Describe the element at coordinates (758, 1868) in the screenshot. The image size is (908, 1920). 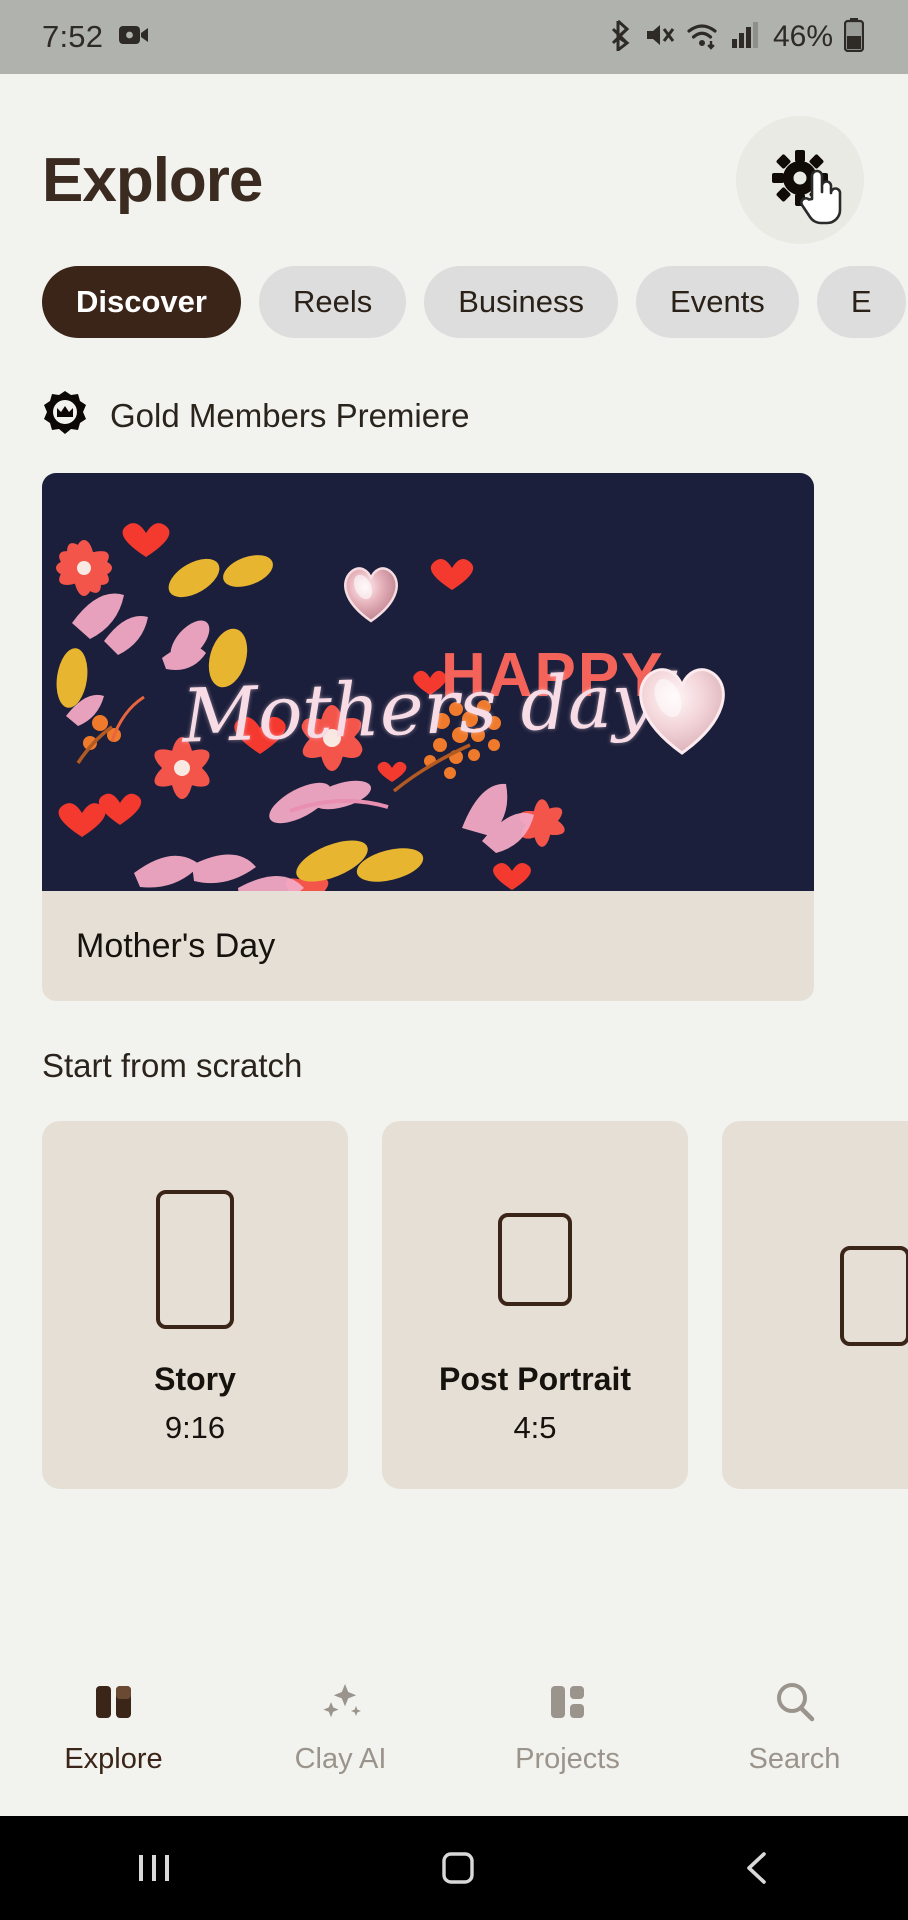
I see `back-icon` at that location.